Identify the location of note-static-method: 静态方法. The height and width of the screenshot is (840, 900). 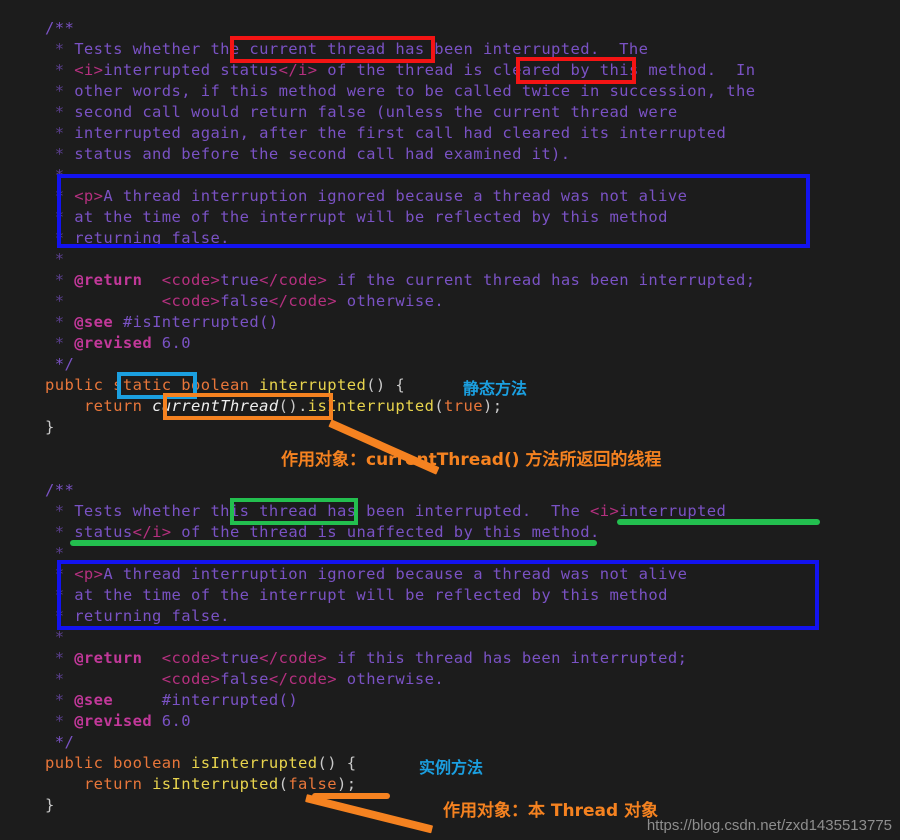
(495, 388).